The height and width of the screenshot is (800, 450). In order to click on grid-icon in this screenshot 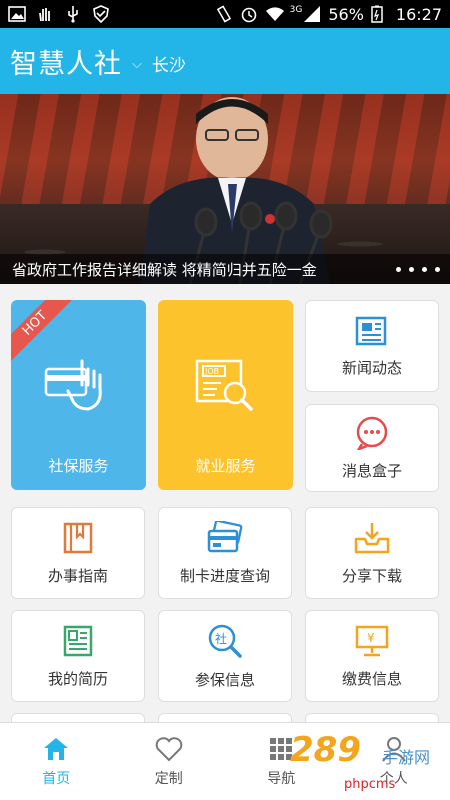, I will do `click(281, 749)`.